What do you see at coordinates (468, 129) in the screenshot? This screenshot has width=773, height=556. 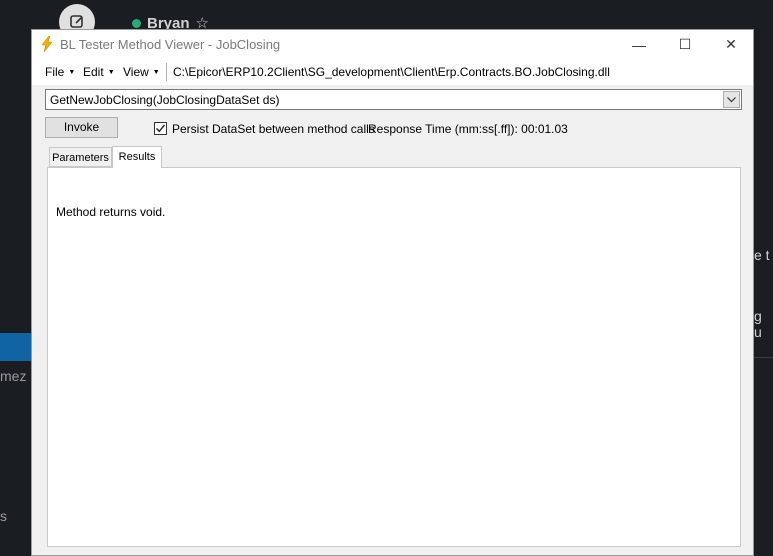 I see `response-time: Response Time (mm:ss[.ff]): 00:01.03` at bounding box center [468, 129].